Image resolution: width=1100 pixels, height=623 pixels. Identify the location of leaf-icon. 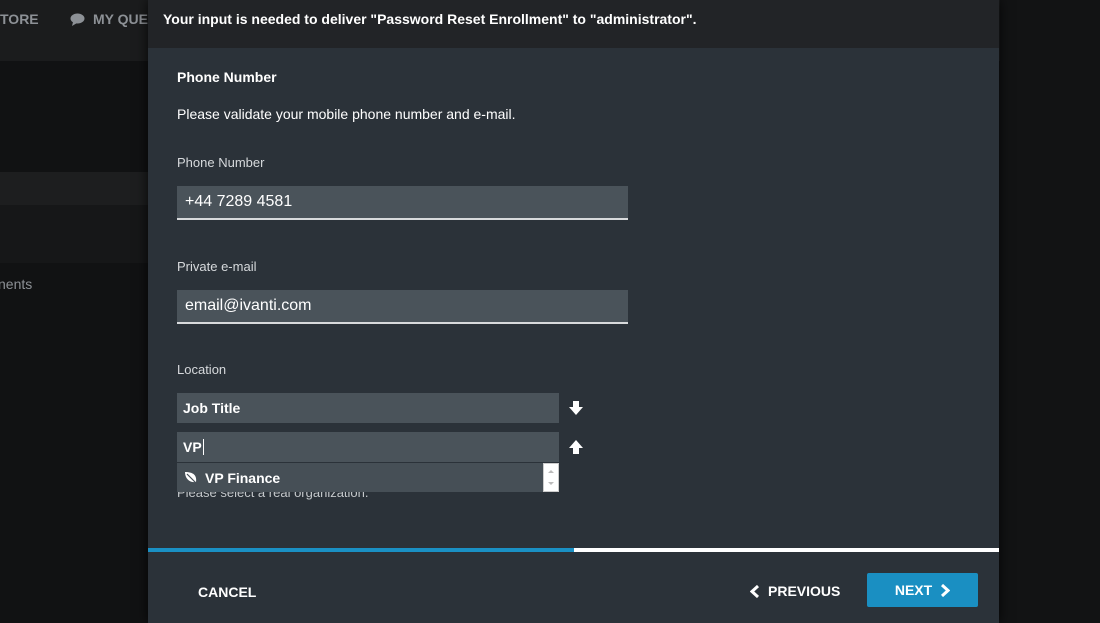
(191, 477).